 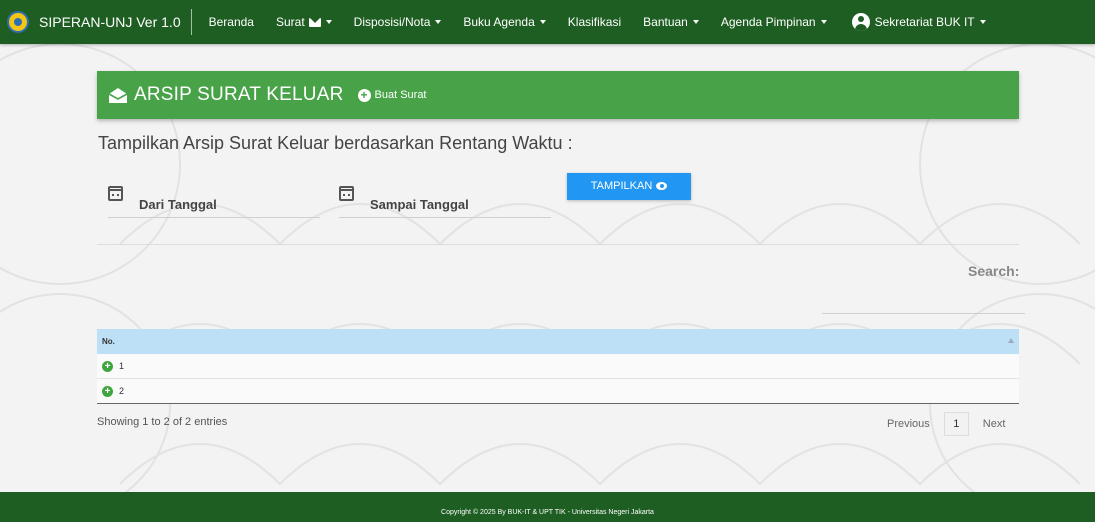 I want to click on brand: SIPERAN-UNJ Ver 1.0, so click(x=96, y=22).